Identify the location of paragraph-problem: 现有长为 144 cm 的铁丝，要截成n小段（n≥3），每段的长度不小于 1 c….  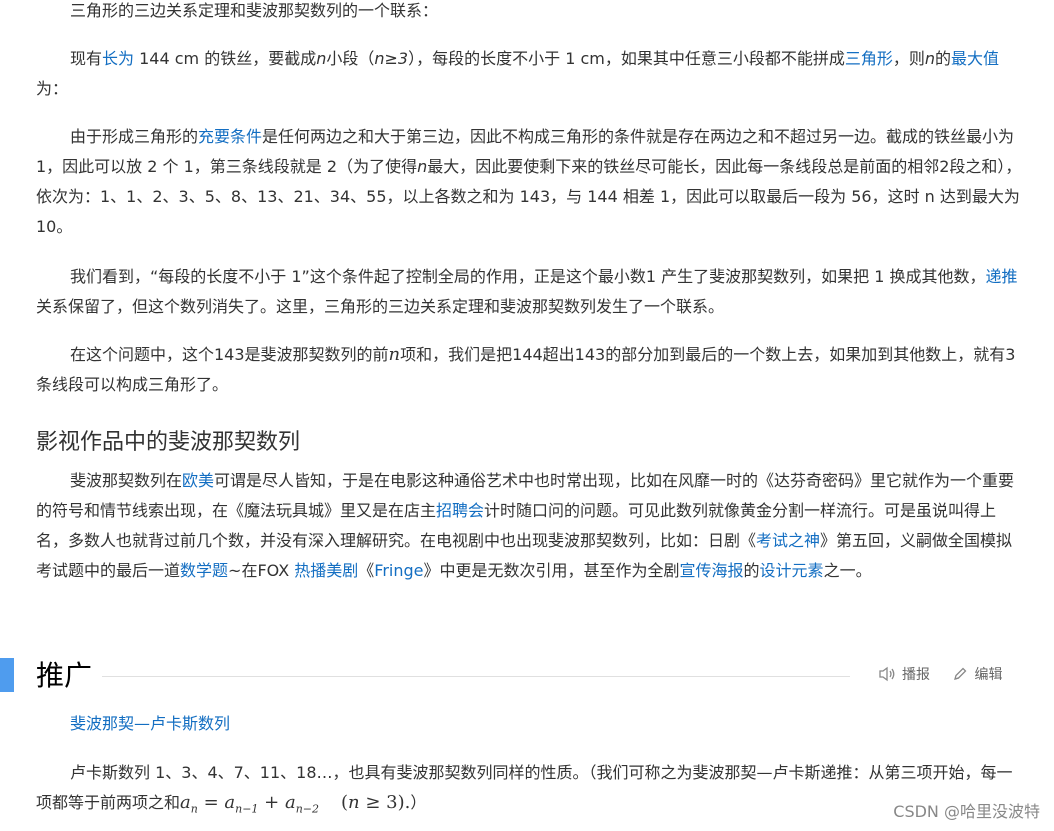
(518, 73).